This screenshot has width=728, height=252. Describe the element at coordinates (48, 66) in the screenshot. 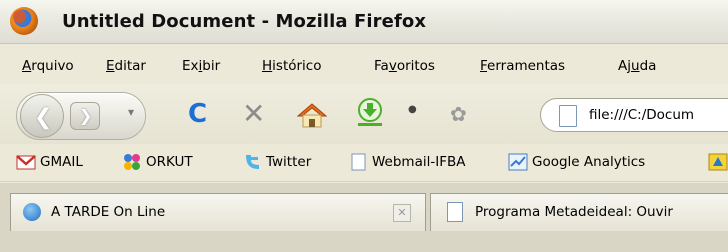

I see `menu-arquivo: Arquivo` at that location.